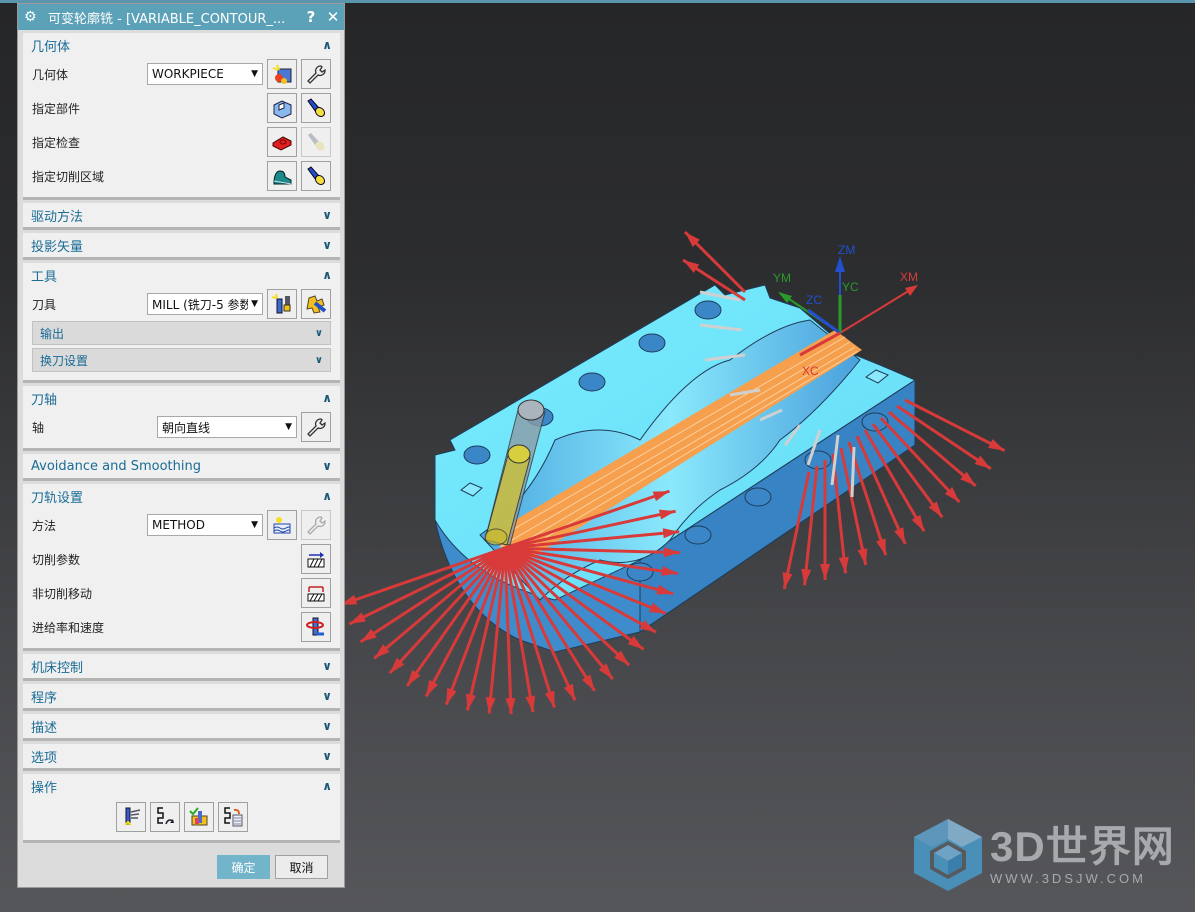 Image resolution: width=1195 pixels, height=912 pixels. I want to click on non-cut-moves-label: 非切削移动, so click(62, 593).